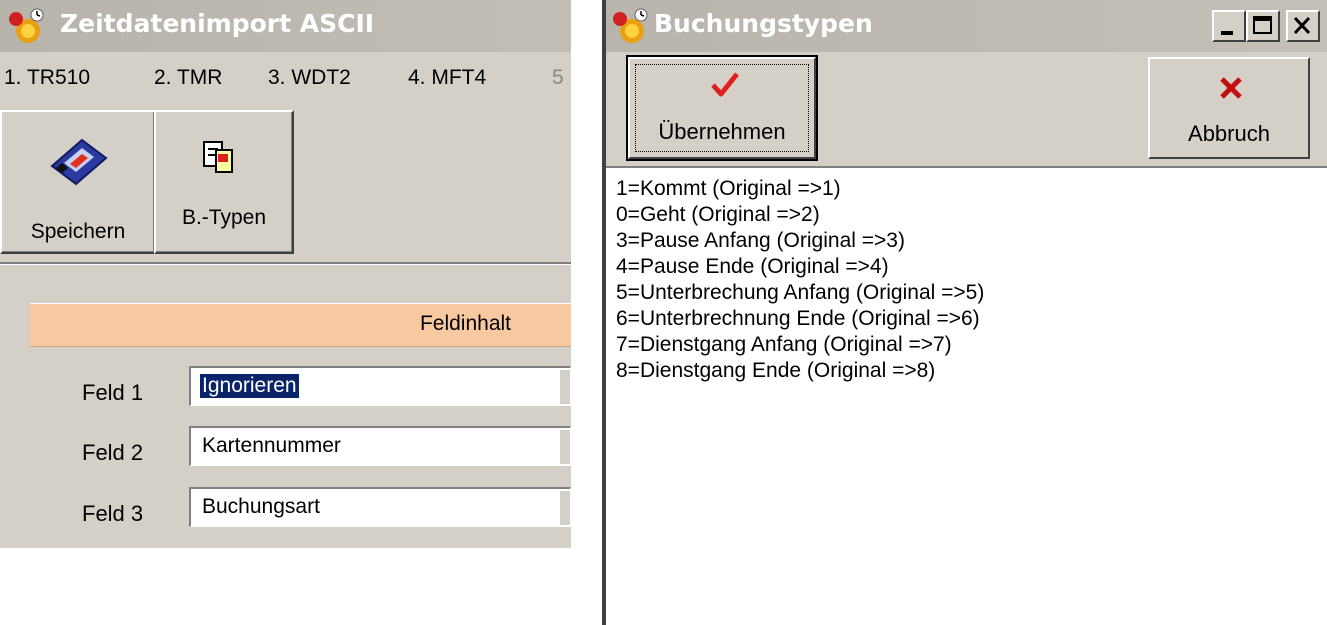  Describe the element at coordinates (249, 386) in the screenshot. I see `field-1-value: Ignorieren` at that location.